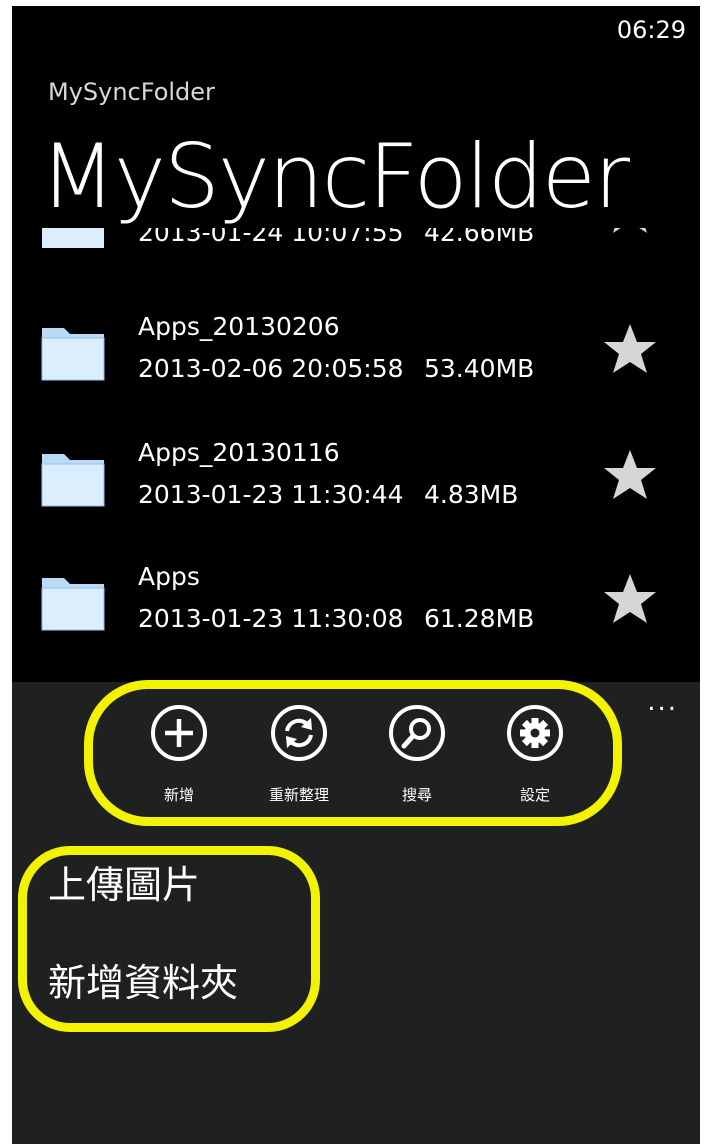 The image size is (704, 1144). Describe the element at coordinates (335, 176) in the screenshot. I see `page-title: MySyncFolder` at that location.